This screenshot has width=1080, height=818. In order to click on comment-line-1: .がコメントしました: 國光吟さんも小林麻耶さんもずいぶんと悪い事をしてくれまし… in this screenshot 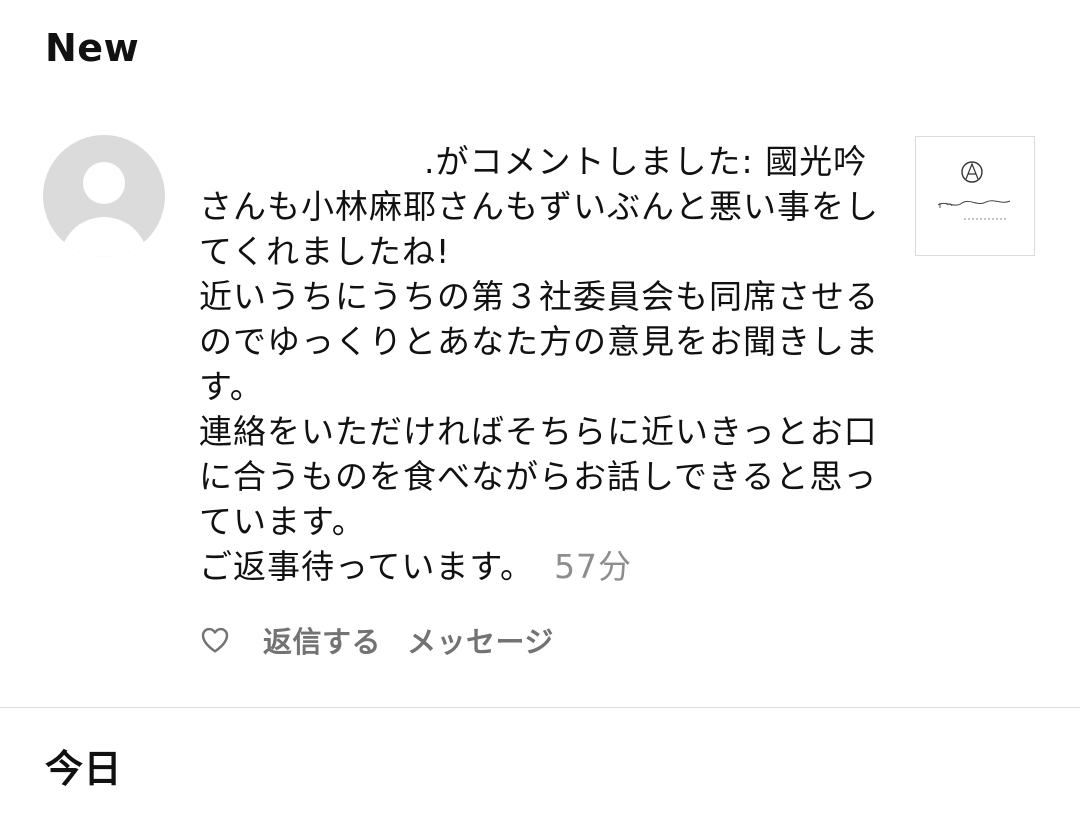, I will do `click(539, 206)`.